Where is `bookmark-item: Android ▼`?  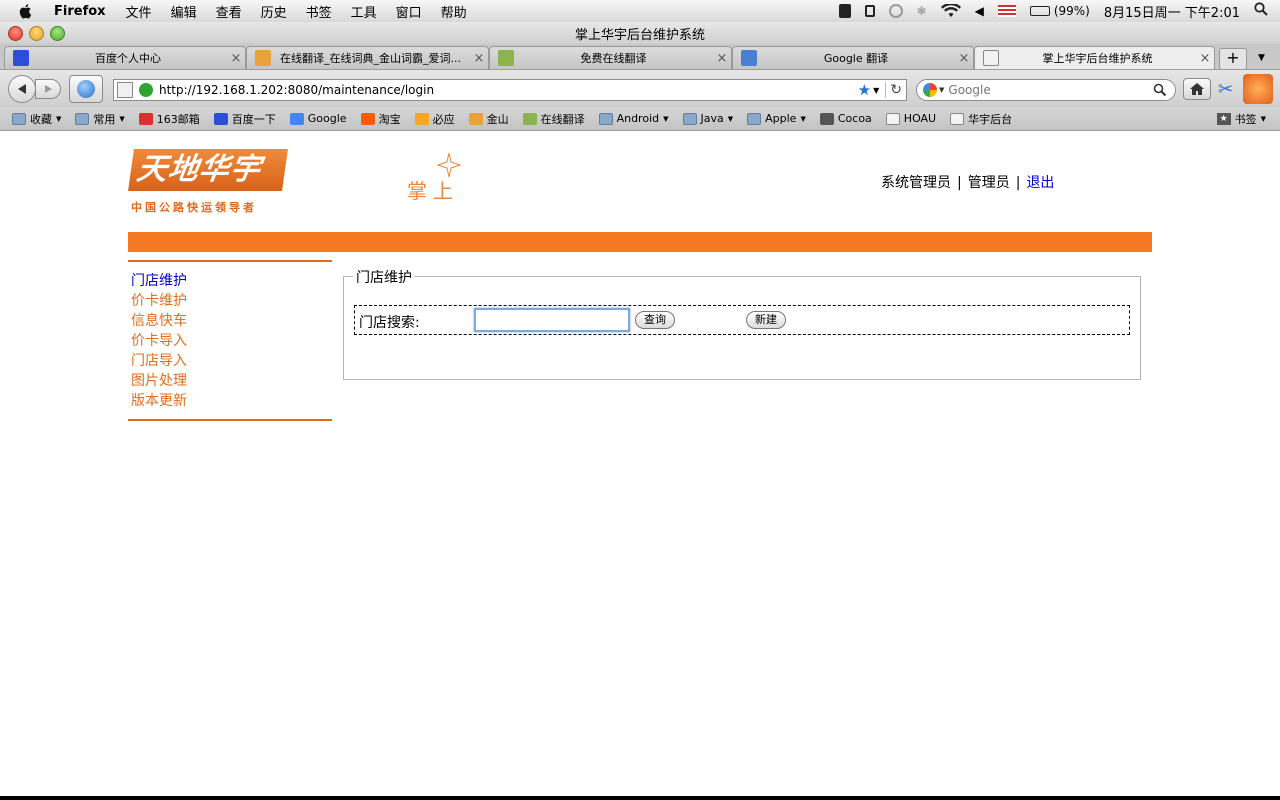 bookmark-item: Android ▼ is located at coordinates (633, 118).